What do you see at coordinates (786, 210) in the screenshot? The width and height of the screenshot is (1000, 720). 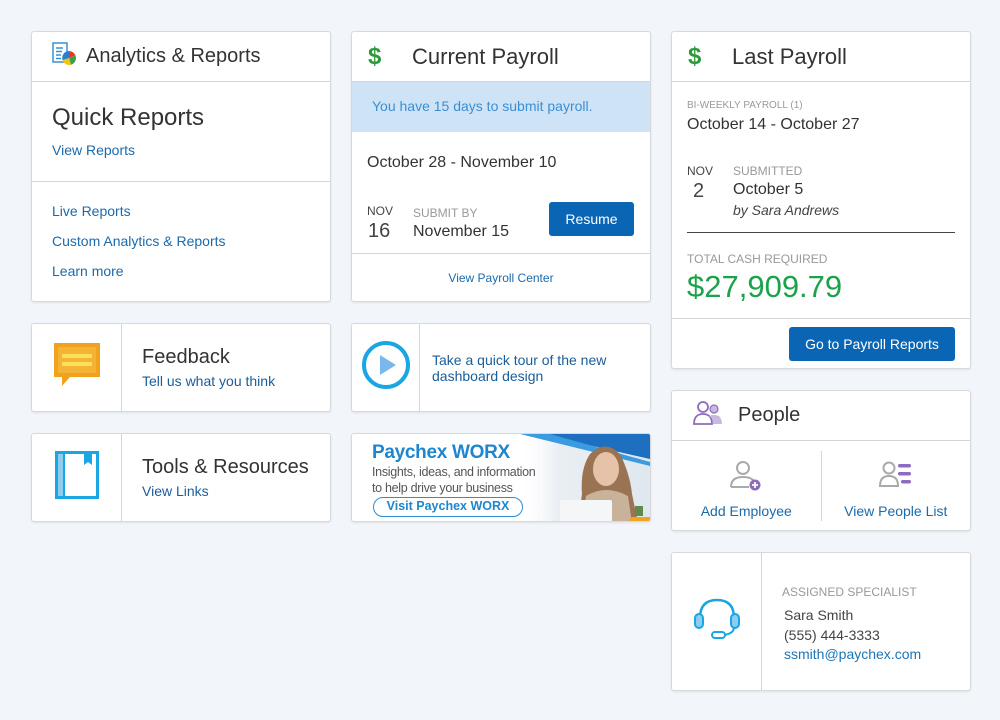 I see `submitted-by: by Sara Andrews` at bounding box center [786, 210].